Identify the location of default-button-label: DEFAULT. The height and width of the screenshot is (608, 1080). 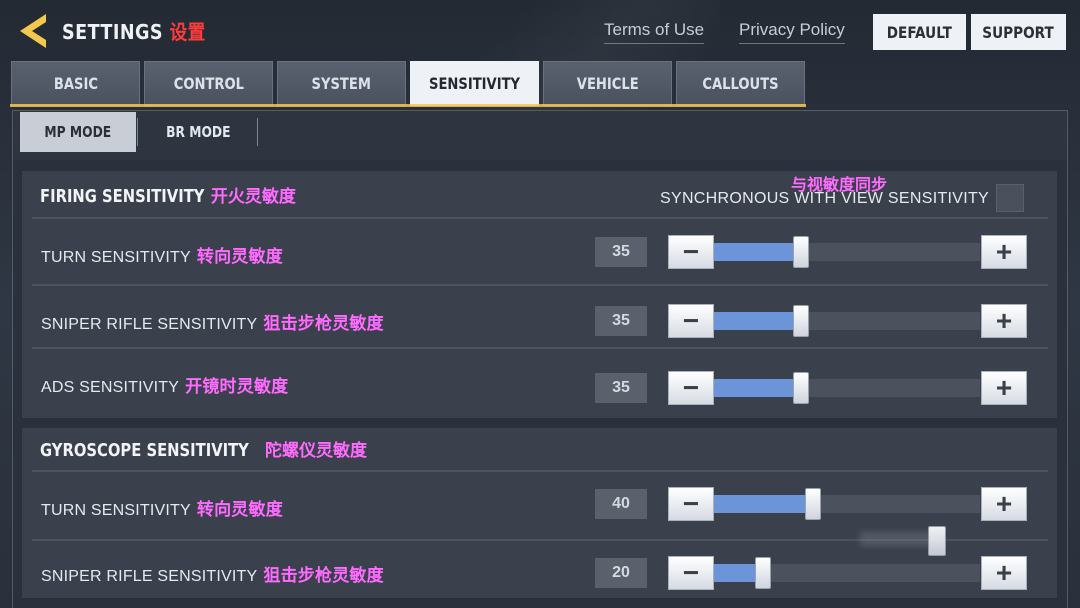
(919, 32).